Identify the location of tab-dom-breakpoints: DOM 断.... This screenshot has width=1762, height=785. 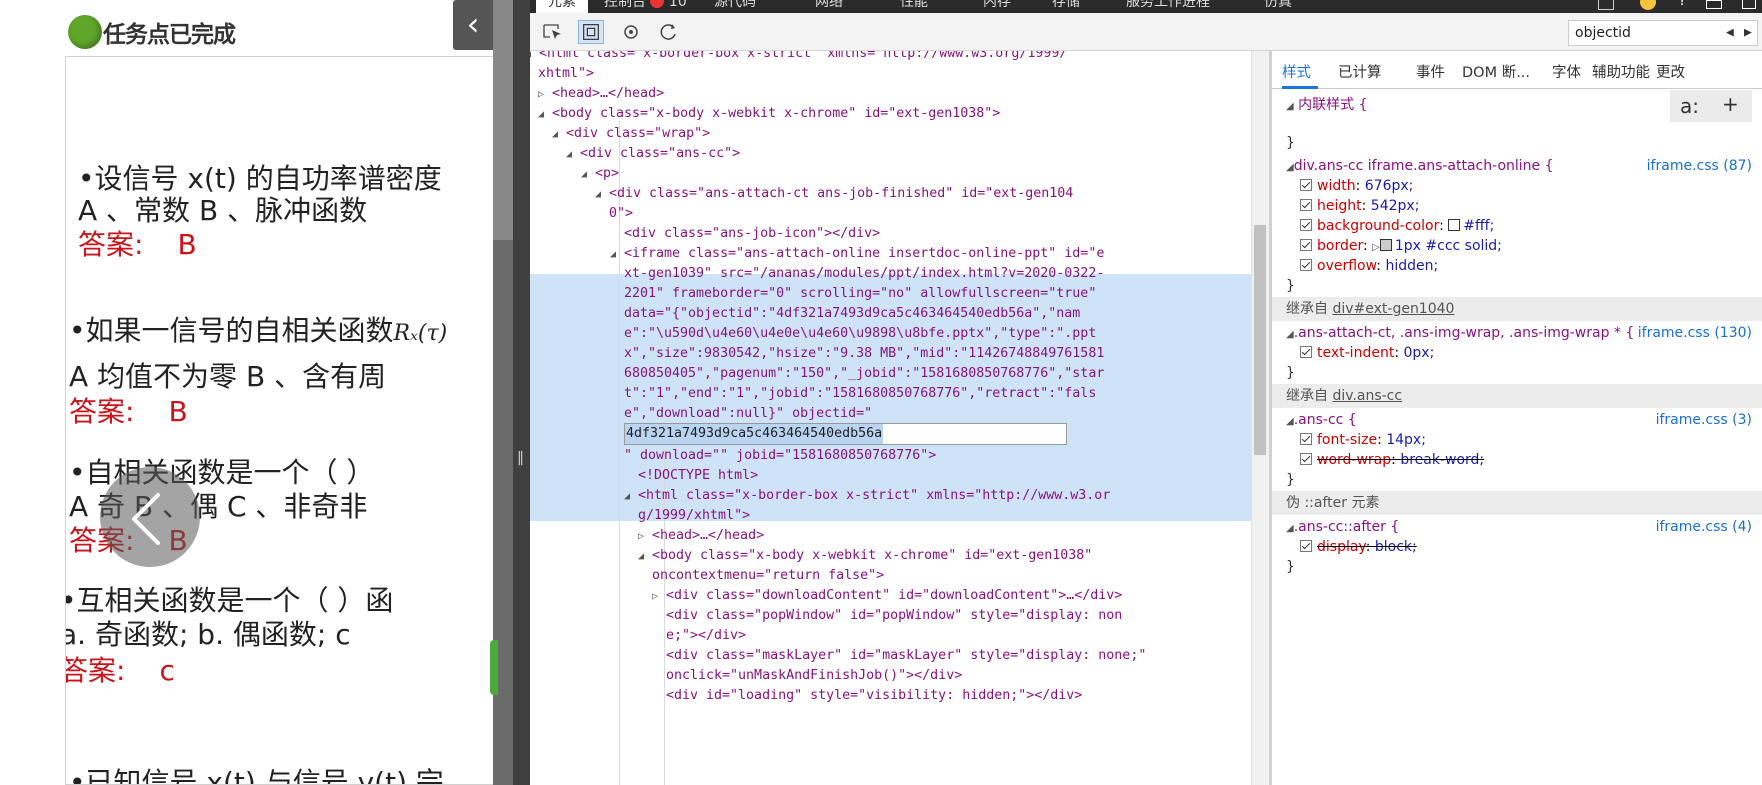
(1496, 71).